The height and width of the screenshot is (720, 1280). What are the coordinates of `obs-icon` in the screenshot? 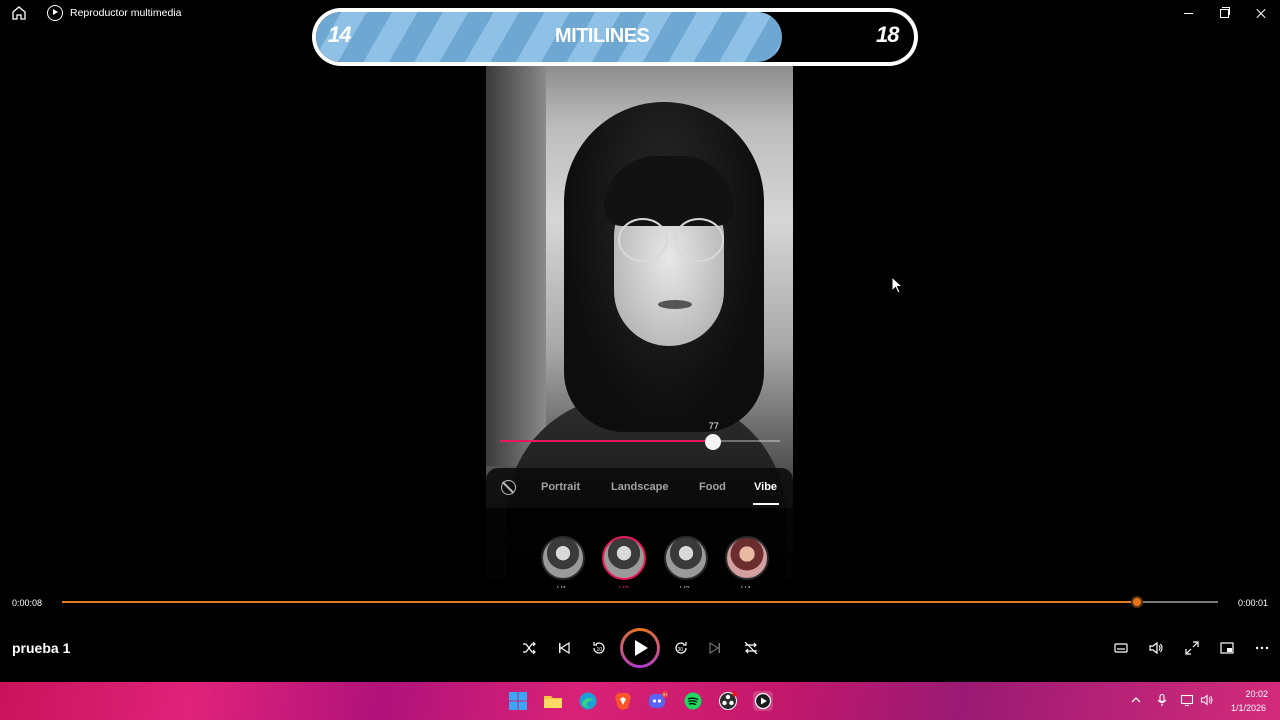 It's located at (728, 701).